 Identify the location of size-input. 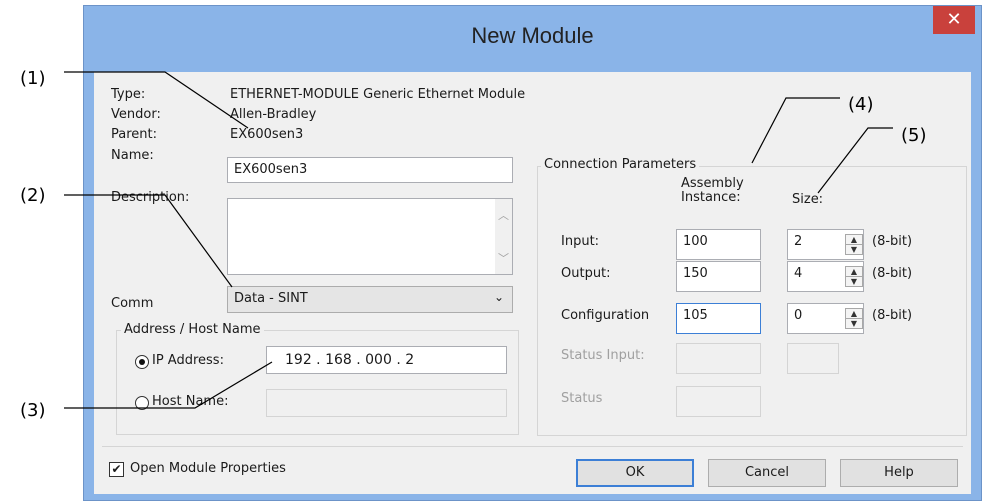
(813, 358).